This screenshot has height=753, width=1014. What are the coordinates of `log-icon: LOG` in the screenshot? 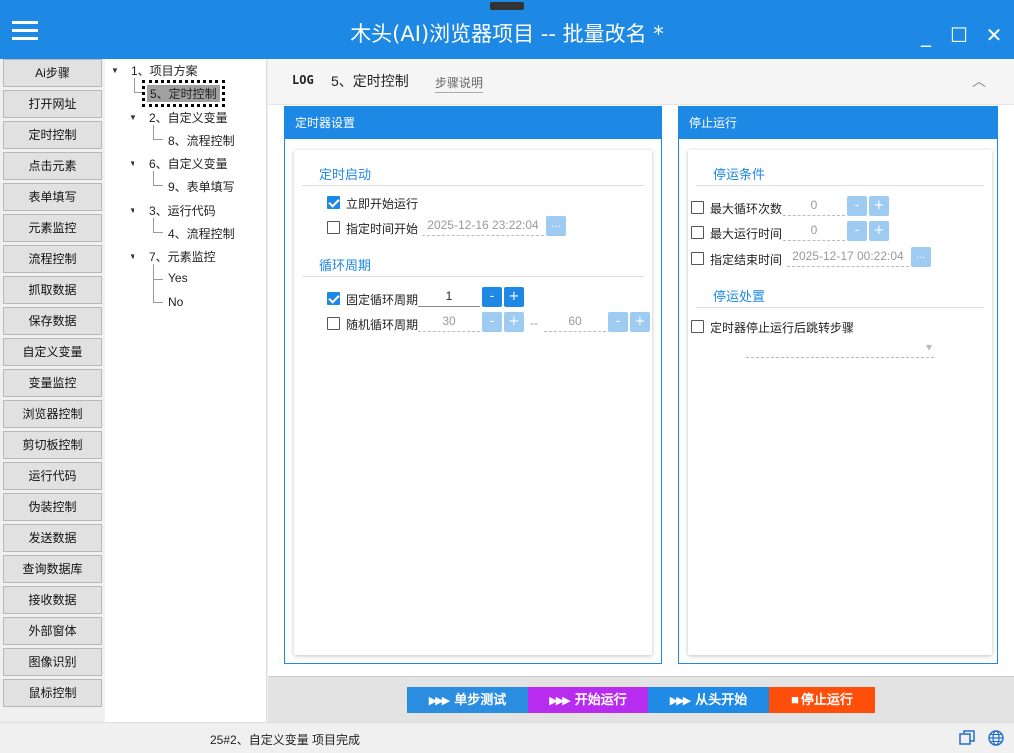 It's located at (303, 80).